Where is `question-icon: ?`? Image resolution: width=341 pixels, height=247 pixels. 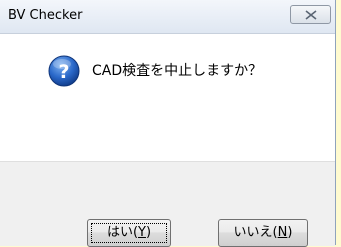 question-icon: ? is located at coordinates (64, 71).